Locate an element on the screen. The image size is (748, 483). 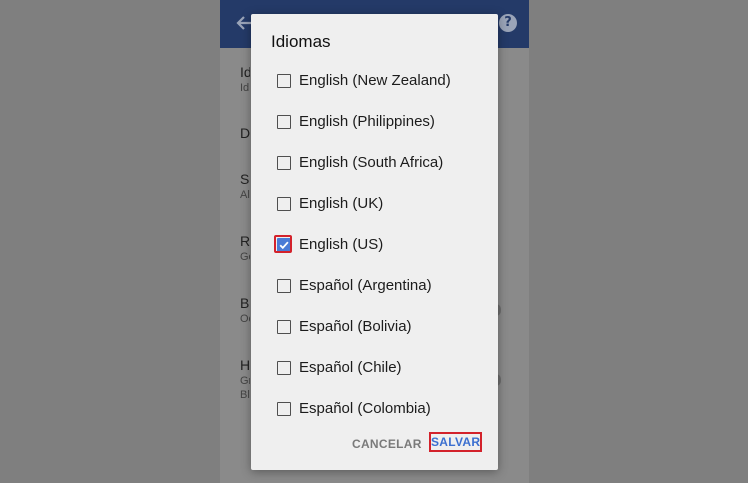
language-option-label: English (UK) is located at coordinates (341, 203).